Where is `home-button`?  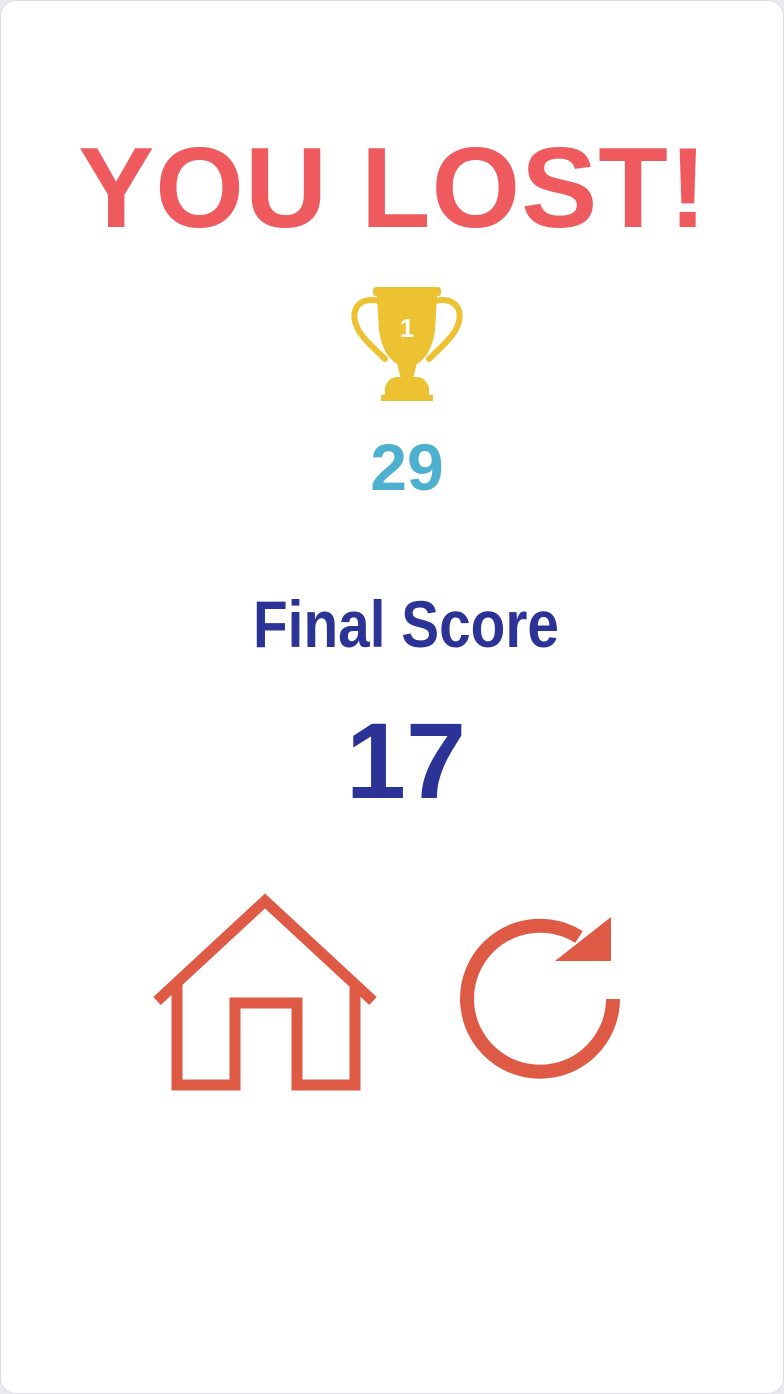
home-button is located at coordinates (265, 993).